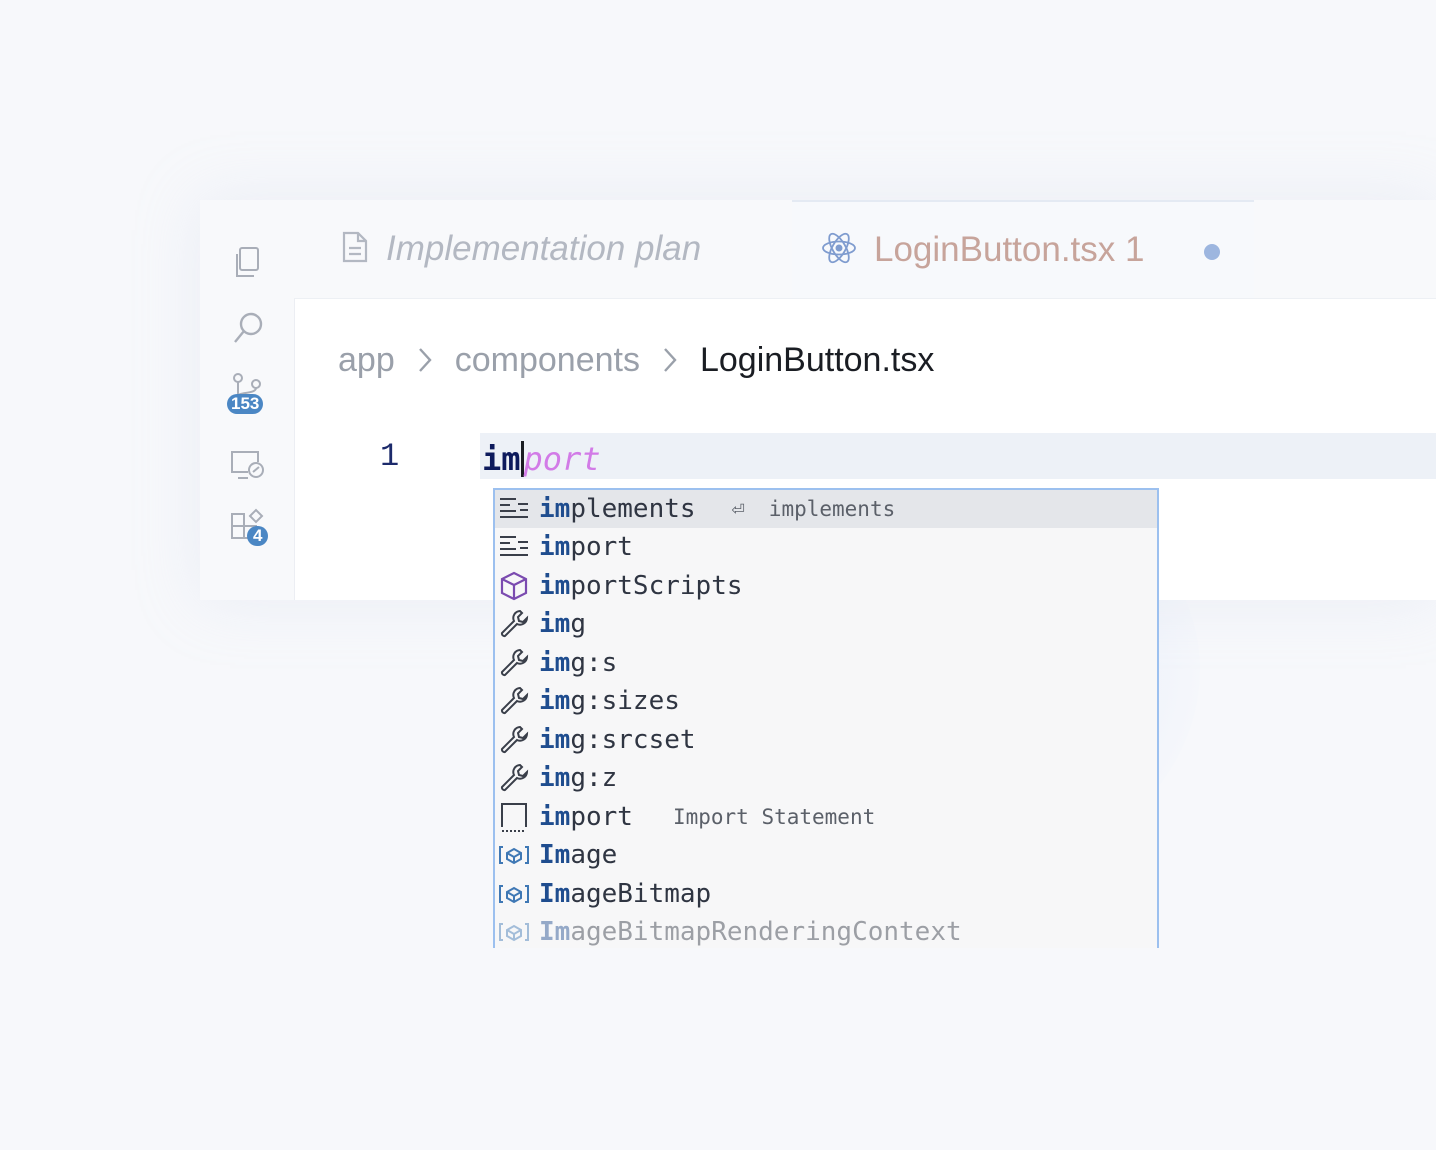 The image size is (1436, 1150). Describe the element at coordinates (514, 817) in the screenshot. I see `snippet-box-icon` at that location.